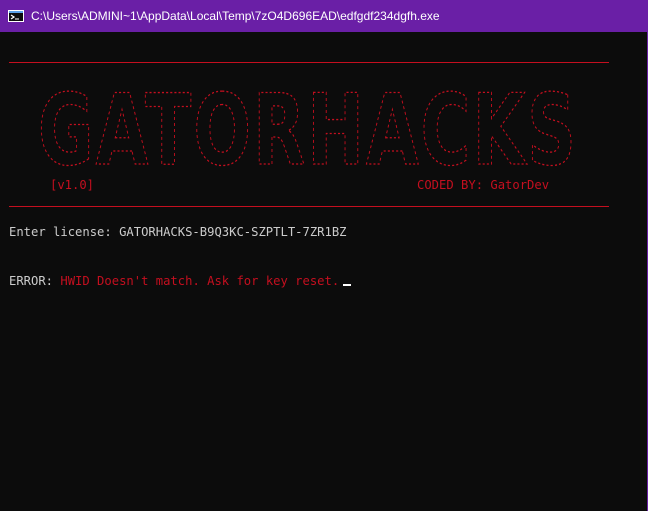 The width and height of the screenshot is (648, 511). Describe the element at coordinates (200, 281) in the screenshot. I see `error-message: HWID Doesn't match. Ask for key reset.` at that location.